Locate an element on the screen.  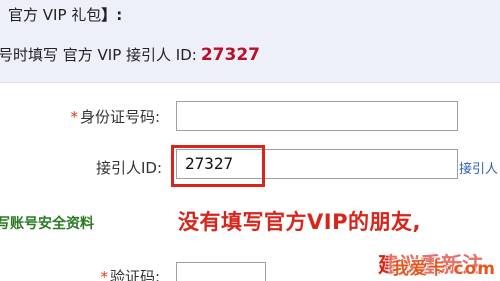
site-watermark: 我爱卡·com is located at coordinates (444, 266).